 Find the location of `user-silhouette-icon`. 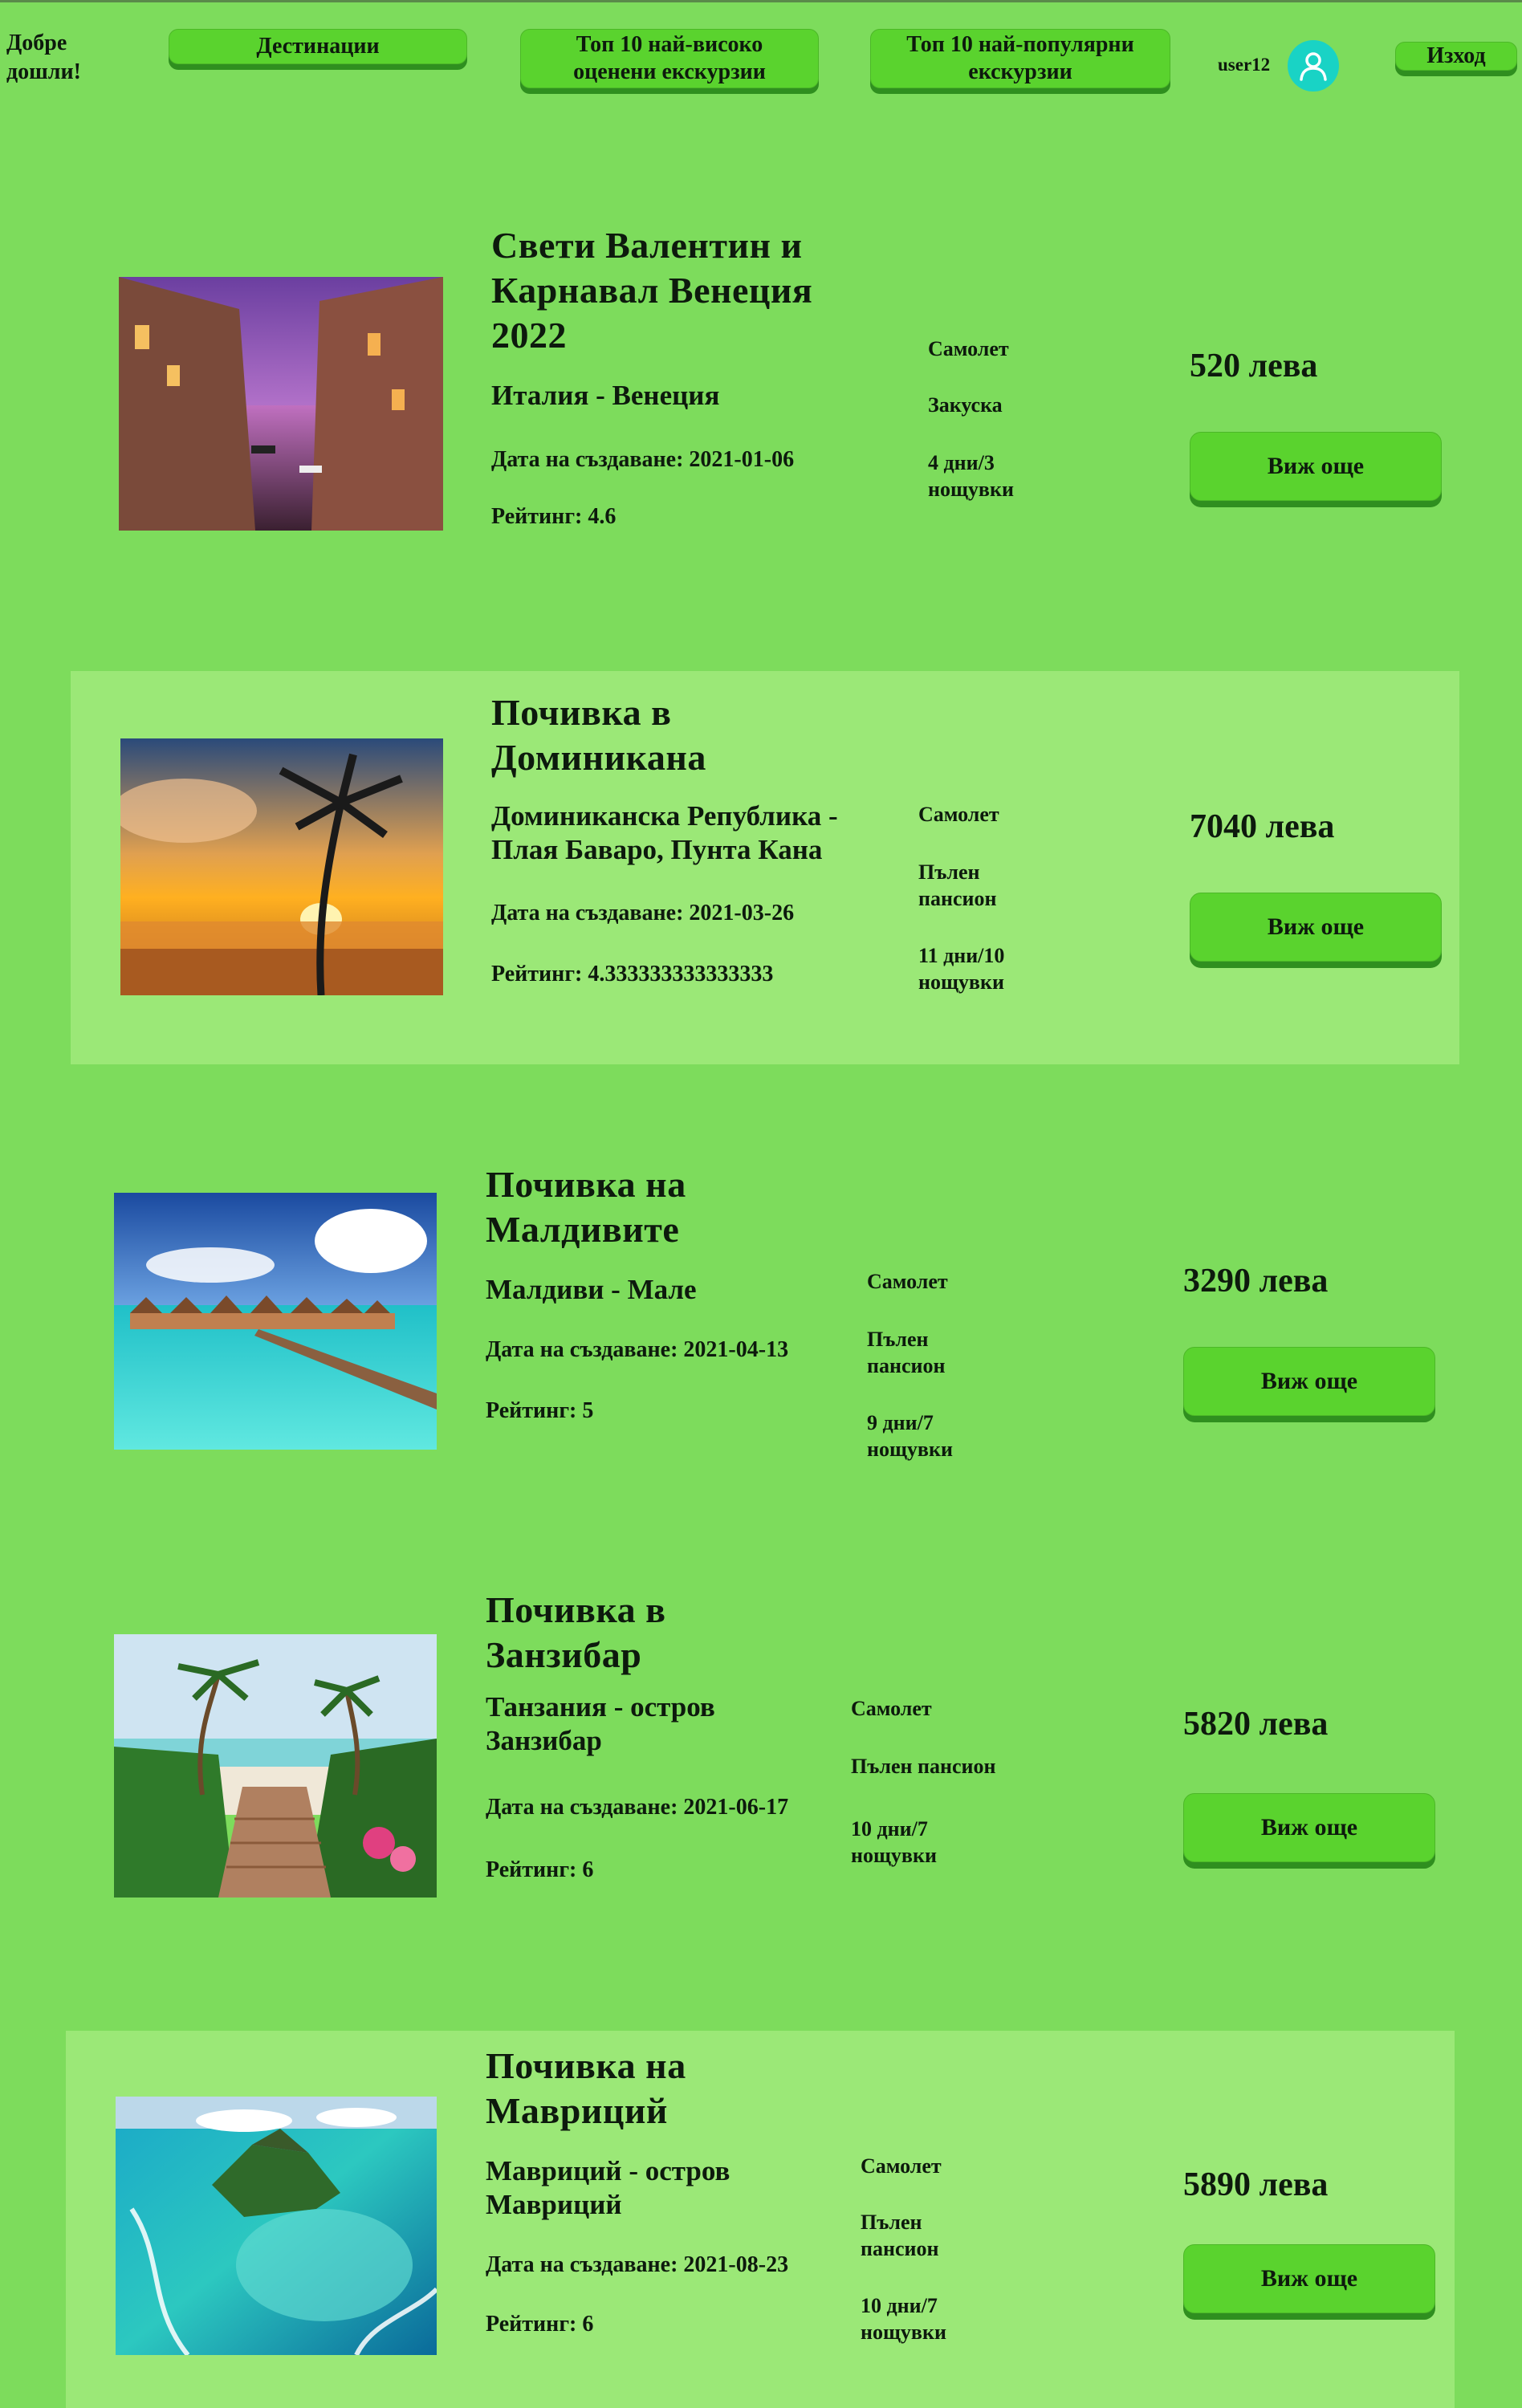

user-silhouette-icon is located at coordinates (1314, 66).